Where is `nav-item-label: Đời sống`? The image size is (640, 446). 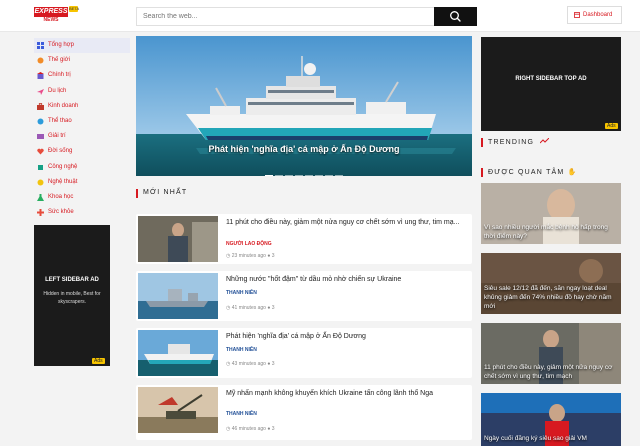 nav-item-label: Đời sống is located at coordinates (60, 151).